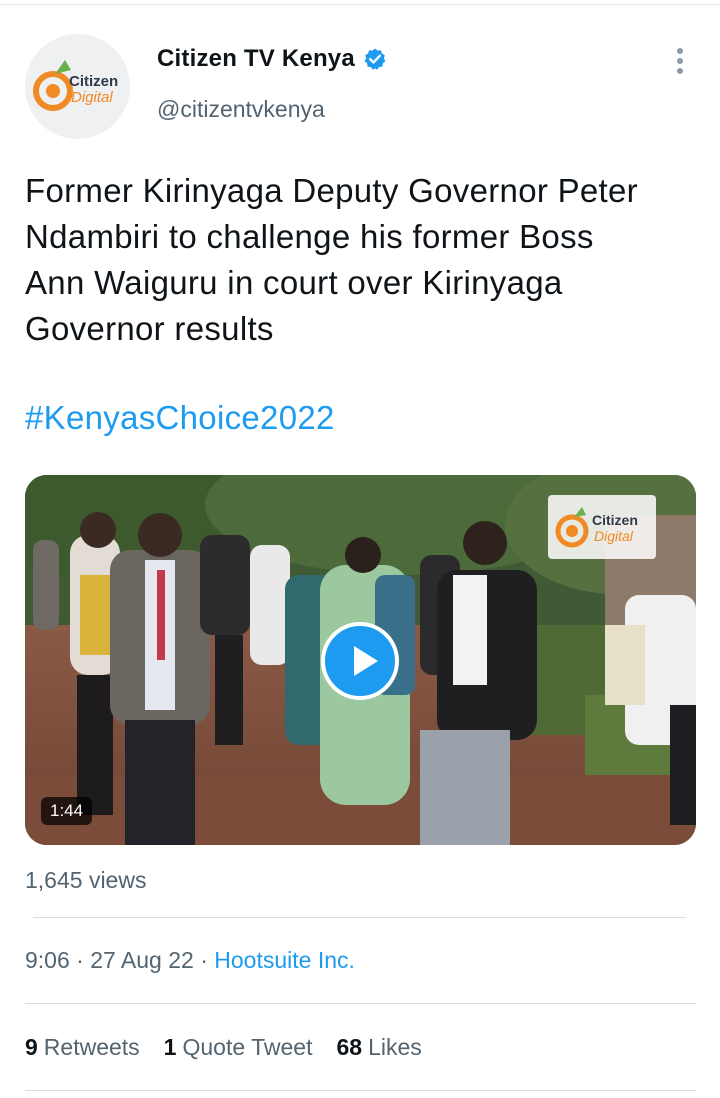 The width and height of the screenshot is (720, 1098). I want to click on citizen-digital-logo: Citizen Digital, so click(75, 85).